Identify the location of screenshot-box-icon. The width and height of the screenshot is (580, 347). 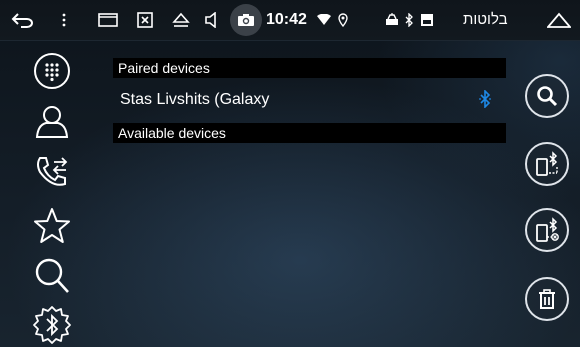
(145, 20).